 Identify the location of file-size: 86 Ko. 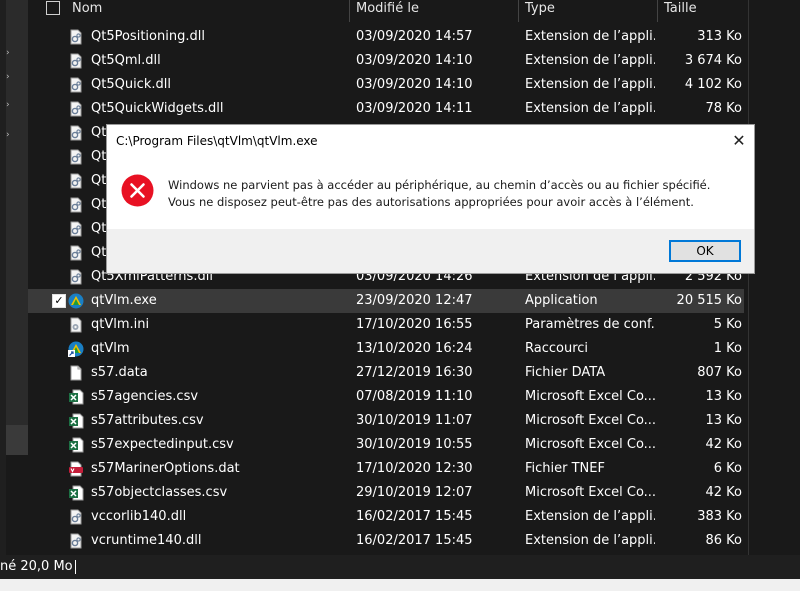
(723, 540).